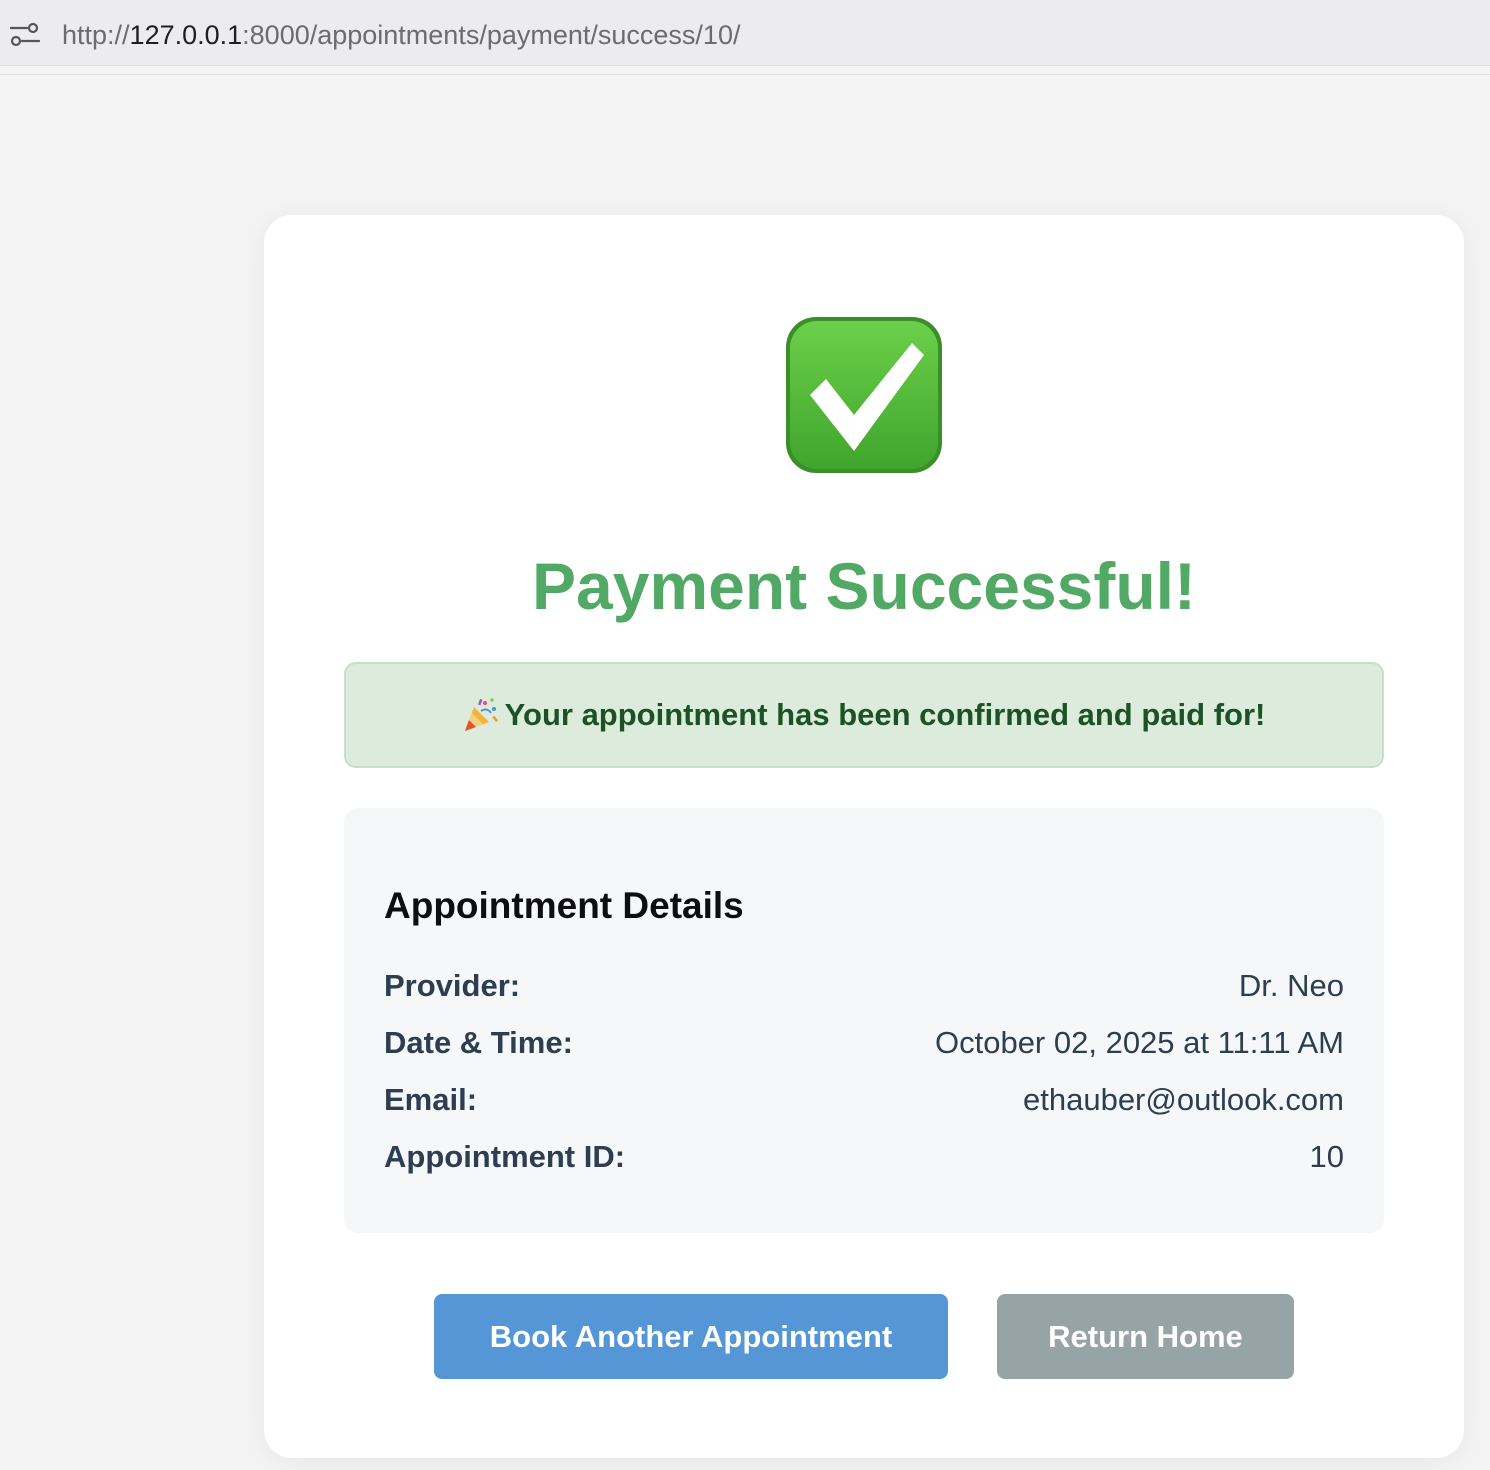  Describe the element at coordinates (1145, 1336) in the screenshot. I see `return-home-button: Return Home` at that location.